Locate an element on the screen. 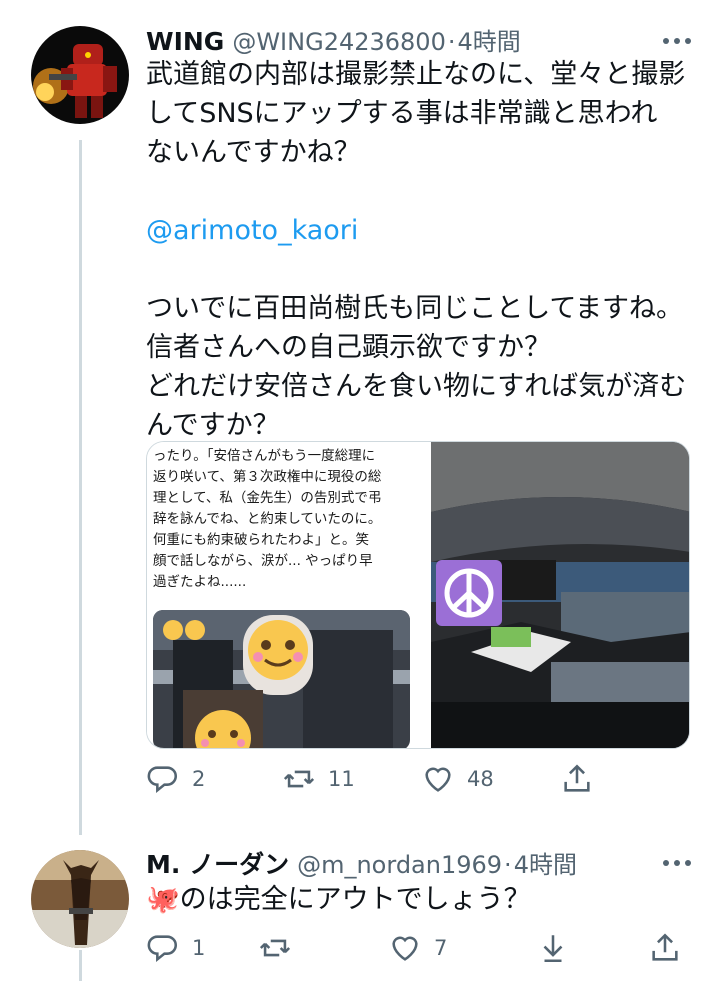  like-button: 48 is located at coordinates (490, 779).